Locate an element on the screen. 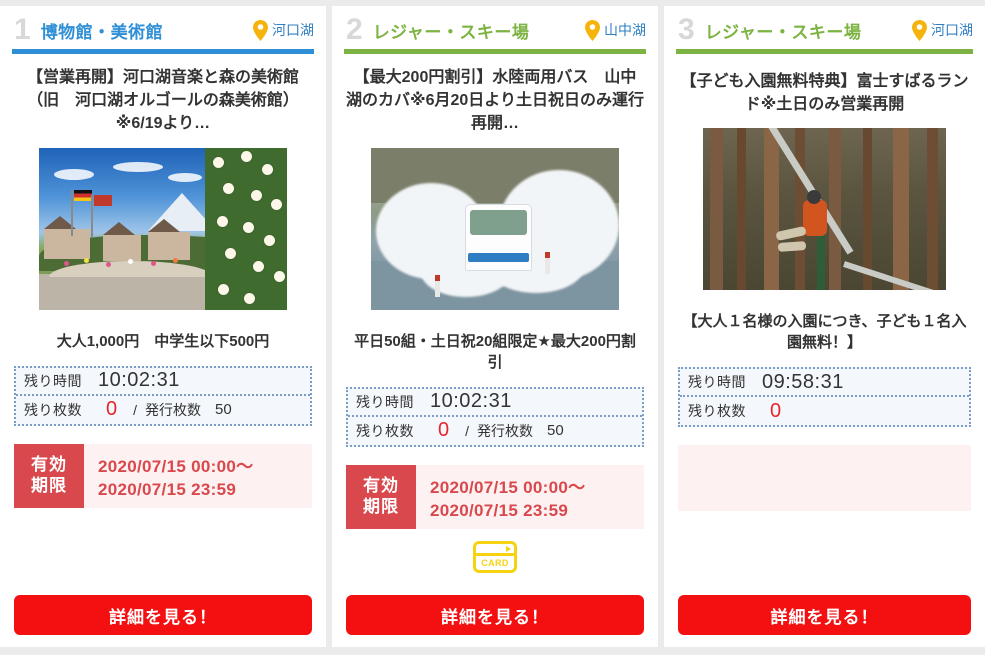 The image size is (985, 655). validity-dates is located at coordinates (685, 478).